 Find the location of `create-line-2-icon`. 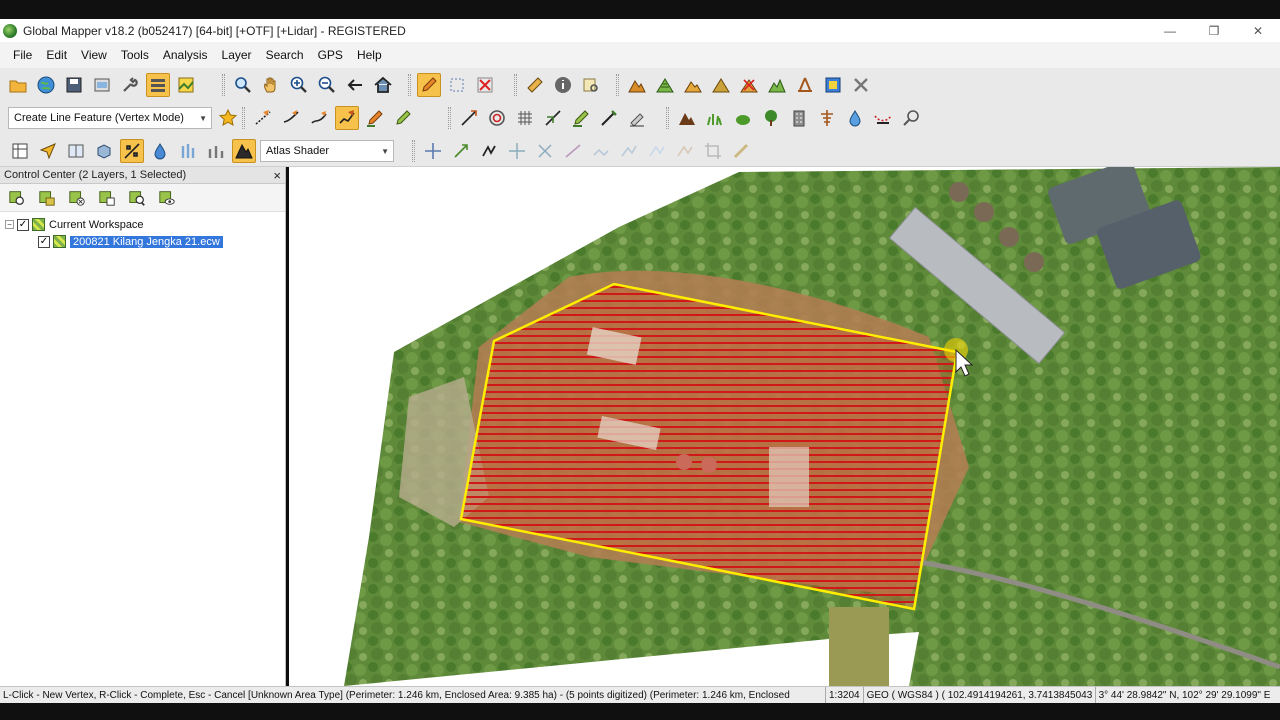

create-line-2-icon is located at coordinates (291, 118).